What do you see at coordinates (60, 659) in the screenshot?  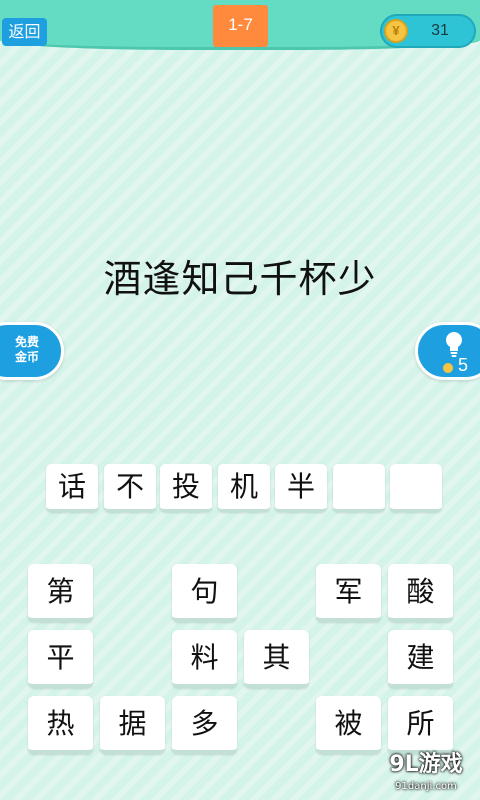 I see `letter-tile: 平` at bounding box center [60, 659].